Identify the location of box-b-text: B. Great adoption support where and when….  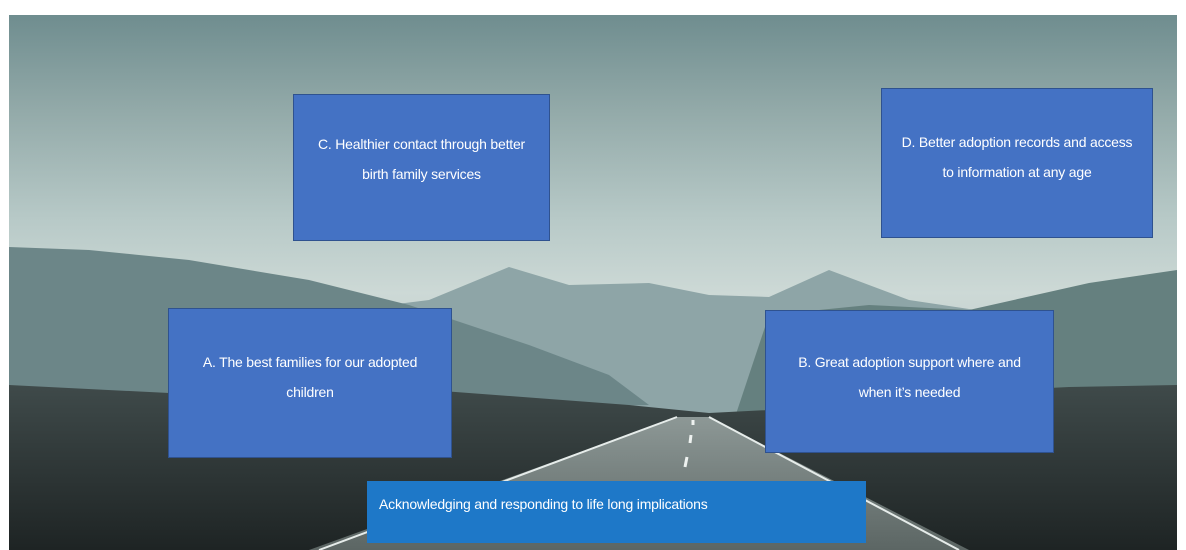
(909, 377).